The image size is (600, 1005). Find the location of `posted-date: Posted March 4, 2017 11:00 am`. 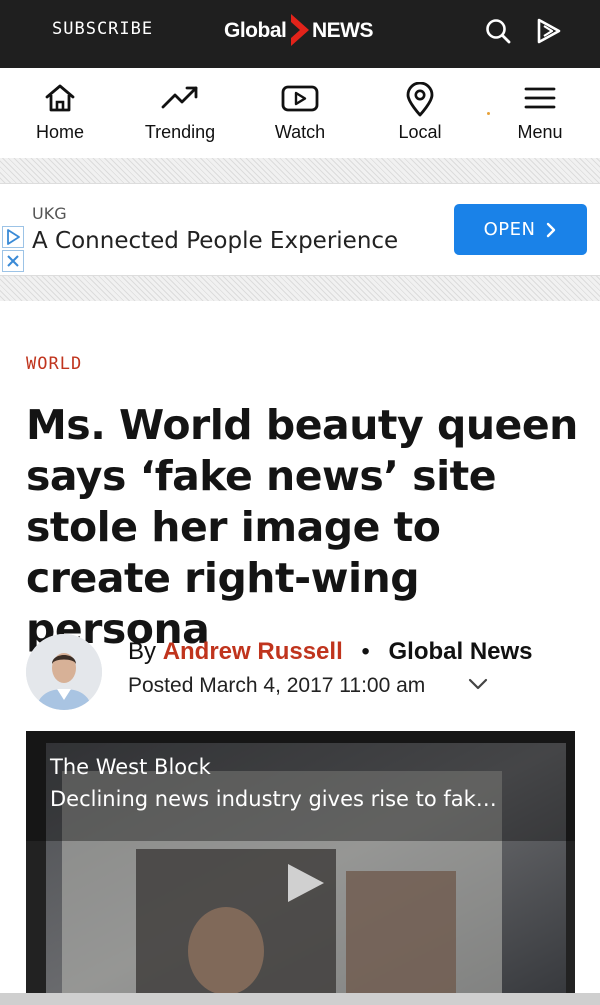

posted-date: Posted March 4, 2017 11:00 am is located at coordinates (277, 685).